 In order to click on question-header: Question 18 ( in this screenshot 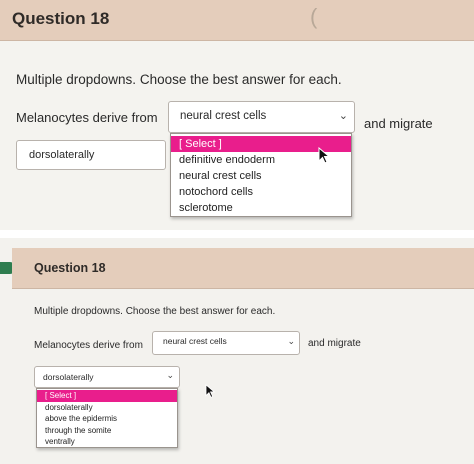, I will do `click(237, 20)`.